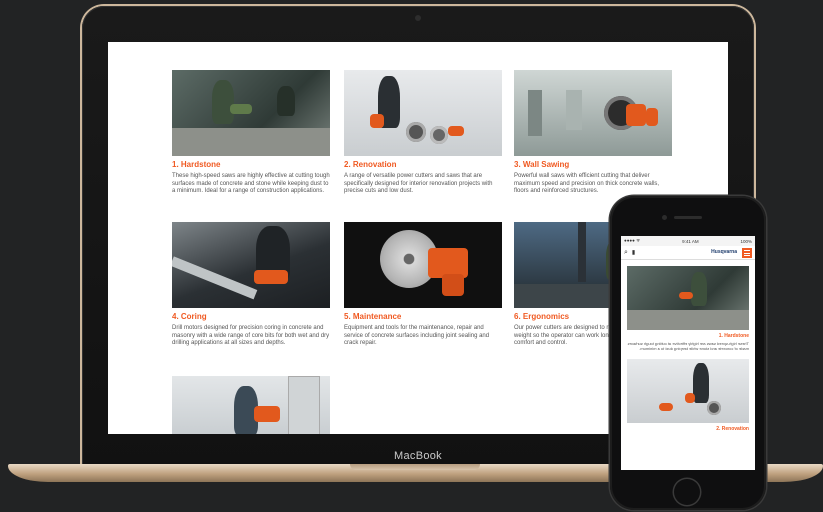  Describe the element at coordinates (664, 217) in the screenshot. I see `phone-camera-icon` at that location.